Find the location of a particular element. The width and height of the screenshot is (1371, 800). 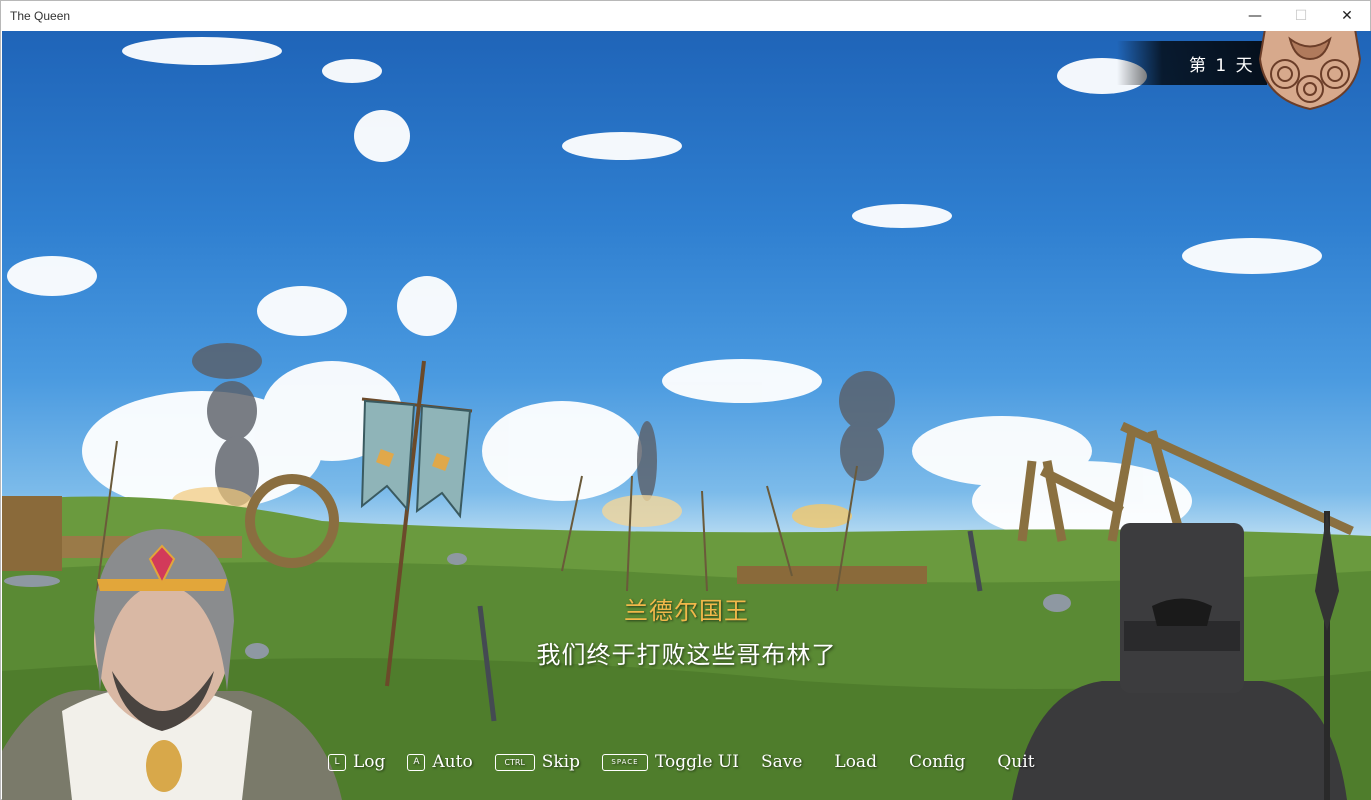

toggle-ui-button: SPACE Toggle UI is located at coordinates (670, 762).